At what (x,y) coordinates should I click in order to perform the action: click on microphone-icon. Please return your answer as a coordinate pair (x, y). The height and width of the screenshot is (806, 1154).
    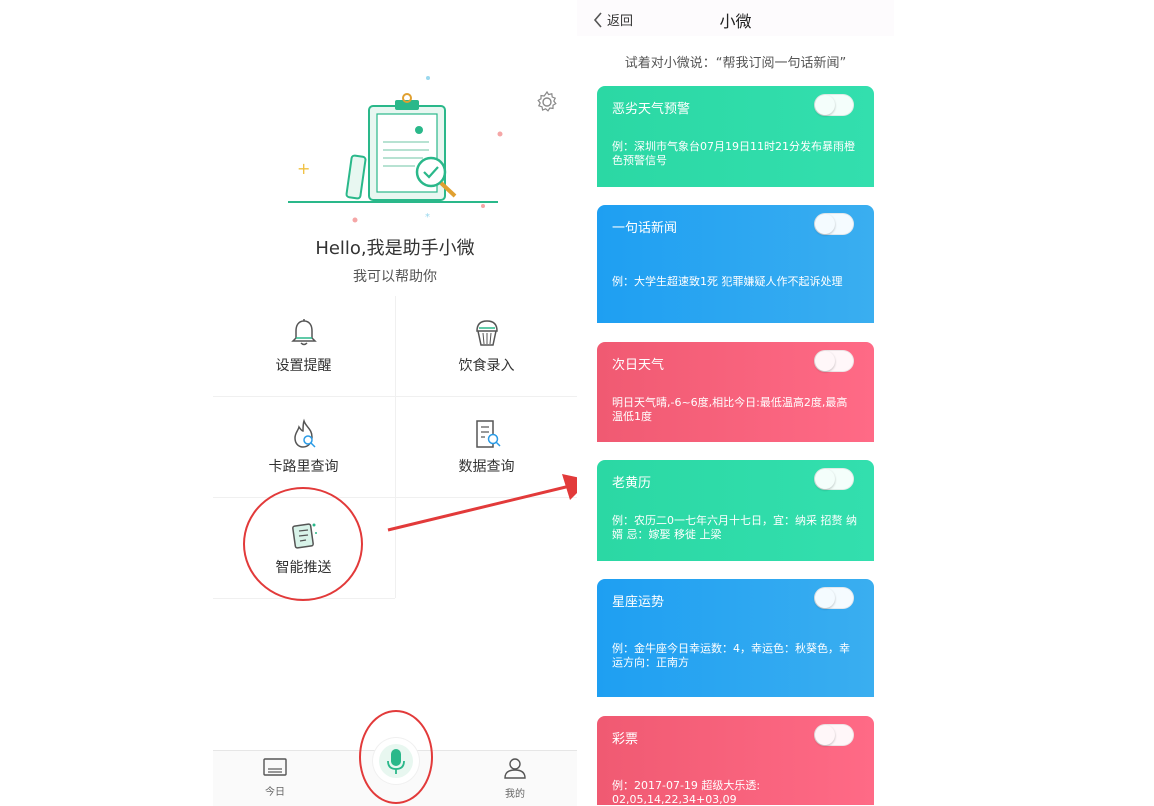
    Looking at the image, I should click on (396, 761).